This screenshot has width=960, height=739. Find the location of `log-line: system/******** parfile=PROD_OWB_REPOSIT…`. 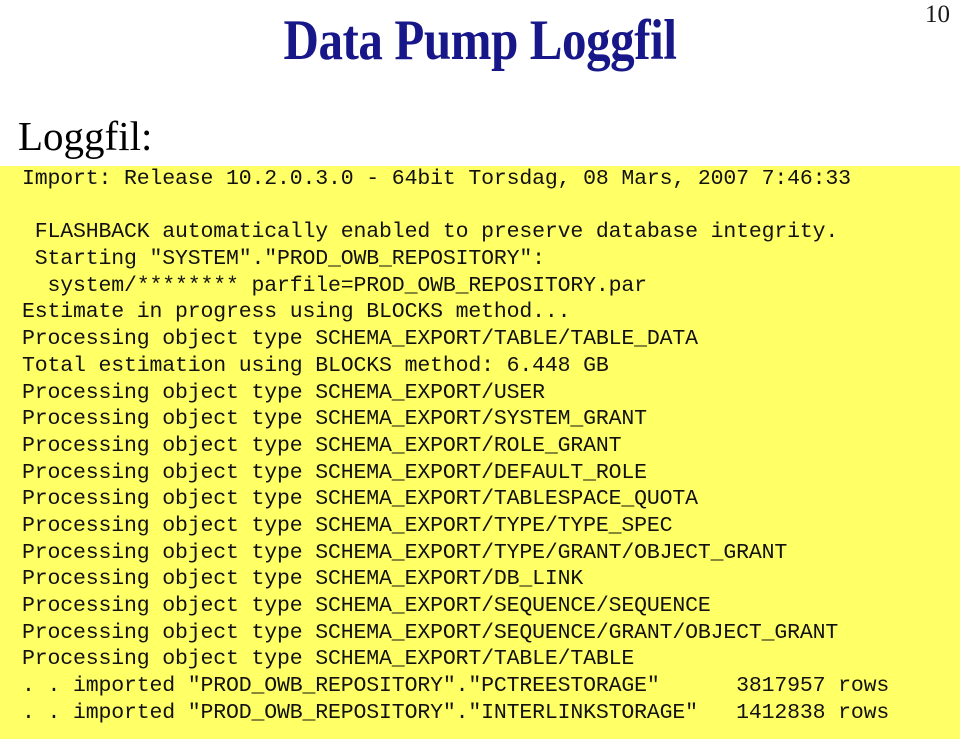

log-line: system/******** parfile=PROD_OWB_REPOSIT… is located at coordinates (335, 285).